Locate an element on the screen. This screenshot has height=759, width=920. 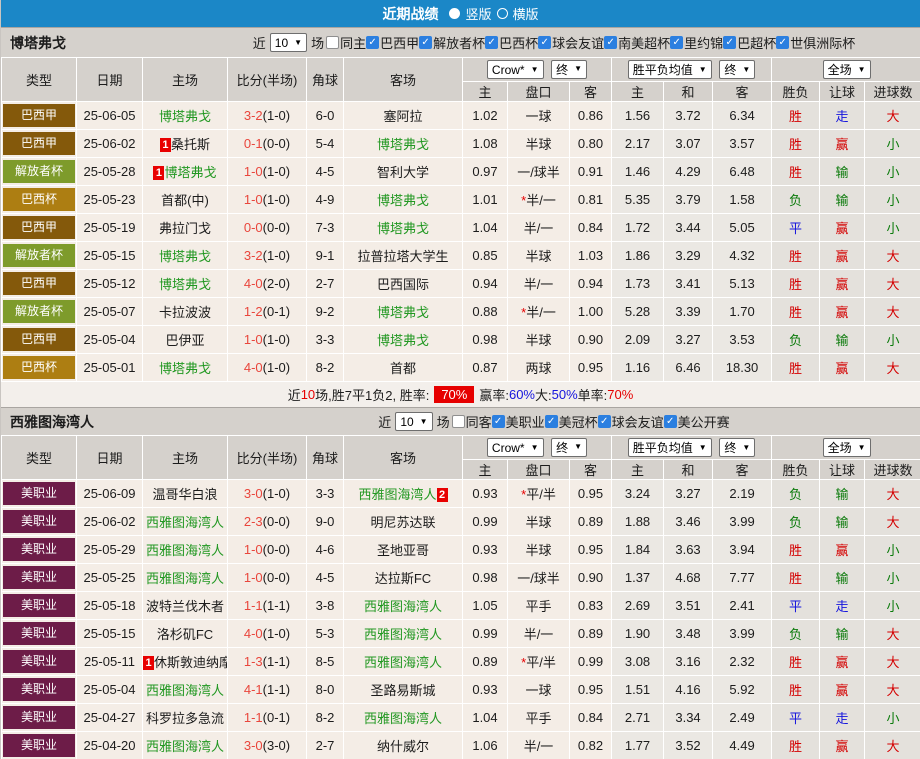
league-badge: 巴西甲 is located at coordinates (39, 283).